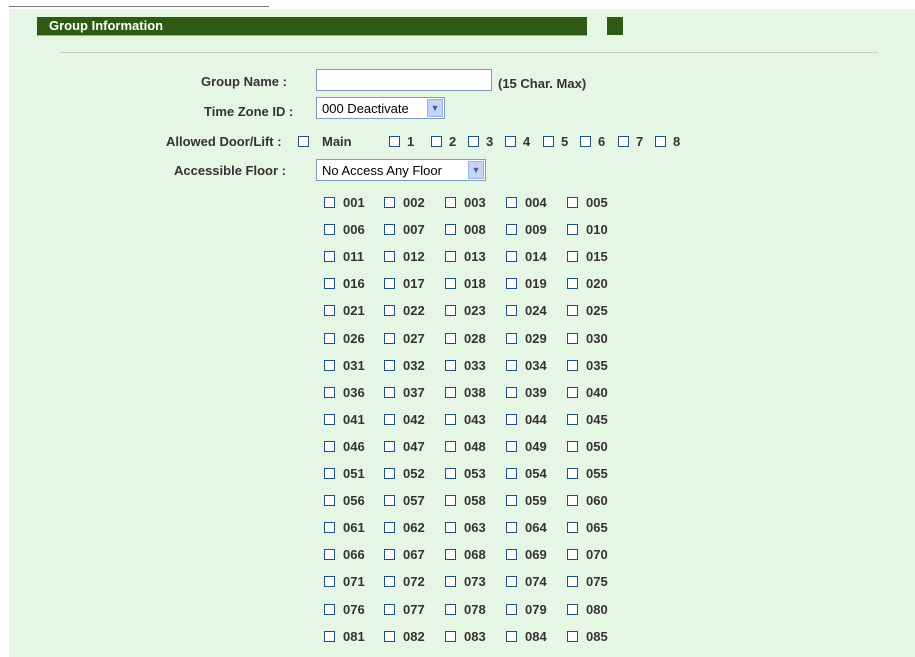 This screenshot has width=915, height=657. I want to click on accessible-floor-select: No Access Any Floor ▼, so click(401, 170).